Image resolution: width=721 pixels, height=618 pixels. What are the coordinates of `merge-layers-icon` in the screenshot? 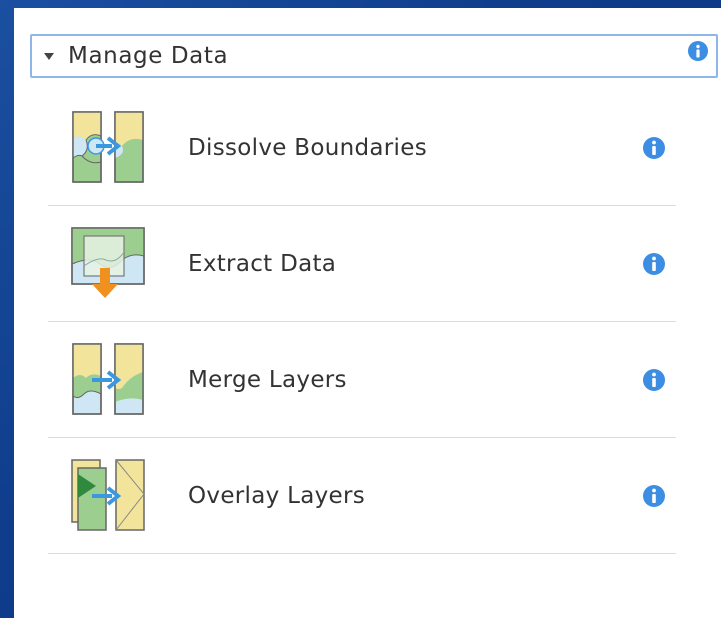 It's located at (108, 379).